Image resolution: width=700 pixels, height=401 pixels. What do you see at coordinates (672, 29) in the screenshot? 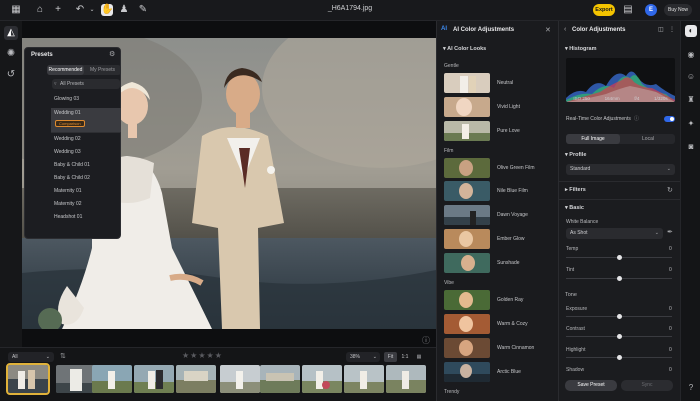
I see `more-icon: ⋮` at bounding box center [672, 29].